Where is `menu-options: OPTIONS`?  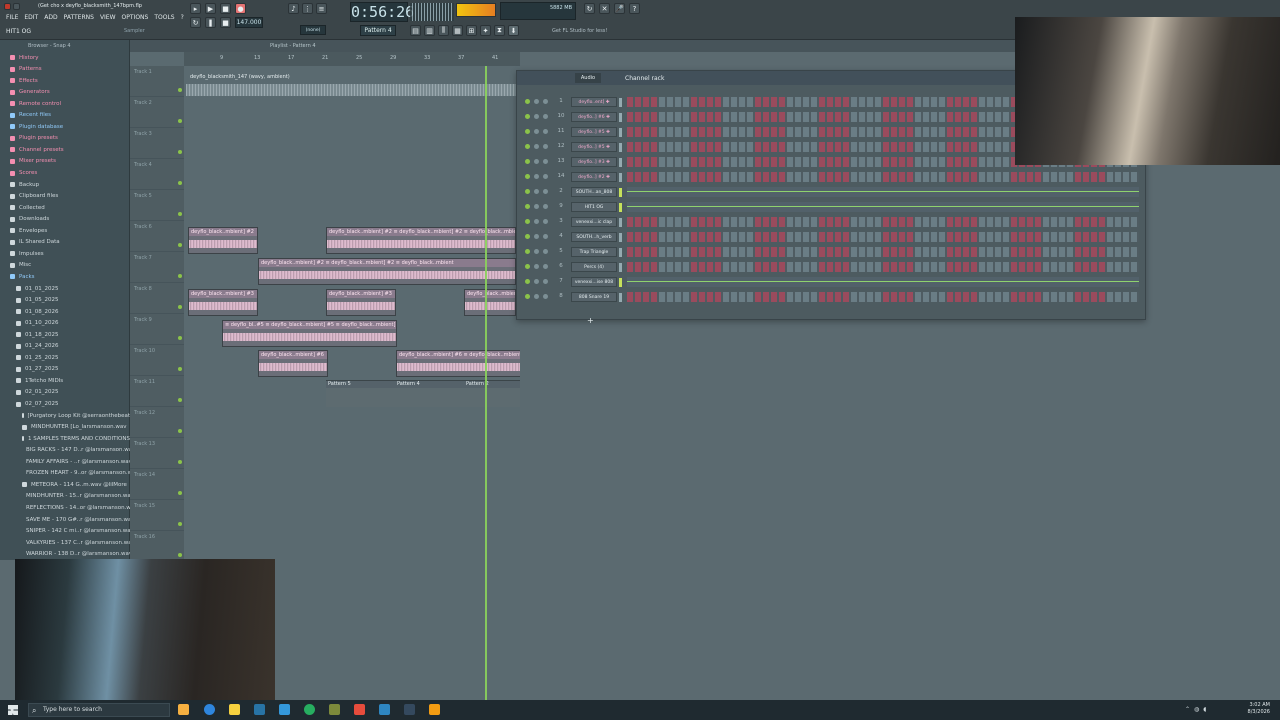
menu-options: OPTIONS is located at coordinates (135, 17).